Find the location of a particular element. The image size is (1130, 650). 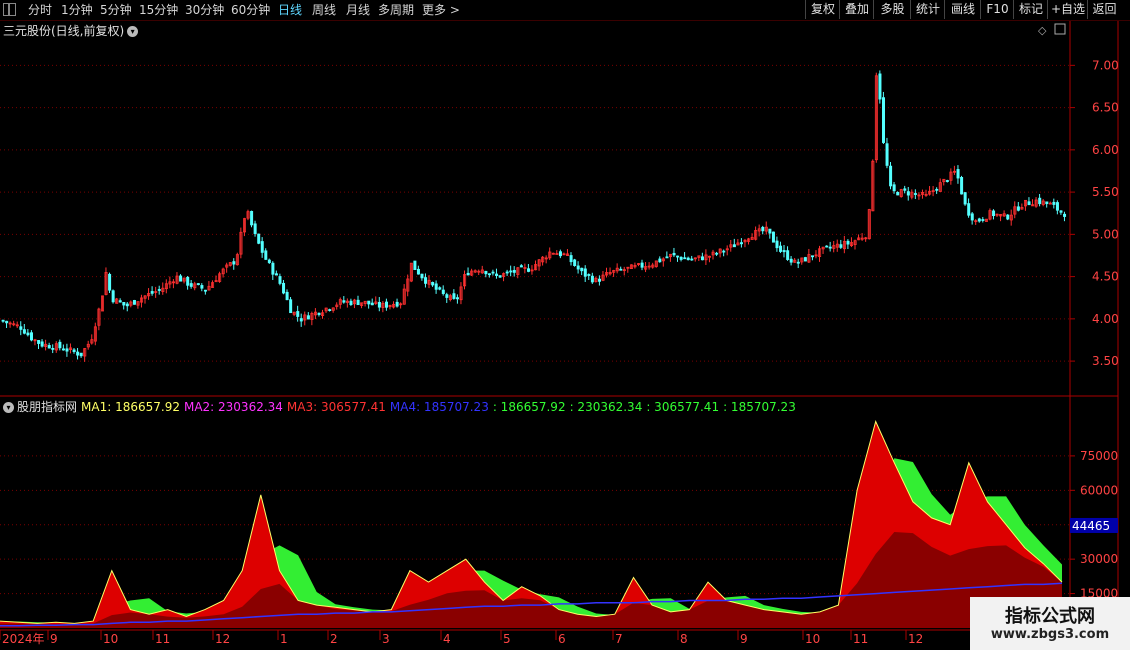

period-tab-4: 30分钟 is located at coordinates (204, 10).